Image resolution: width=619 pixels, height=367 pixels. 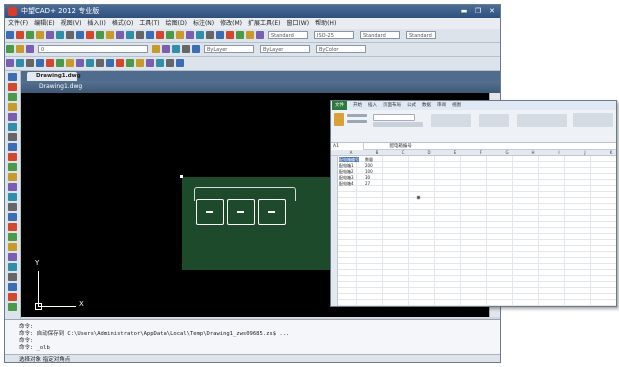 What do you see at coordinates (367, 177) in the screenshot?
I see `cell-3-1: 30` at bounding box center [367, 177].